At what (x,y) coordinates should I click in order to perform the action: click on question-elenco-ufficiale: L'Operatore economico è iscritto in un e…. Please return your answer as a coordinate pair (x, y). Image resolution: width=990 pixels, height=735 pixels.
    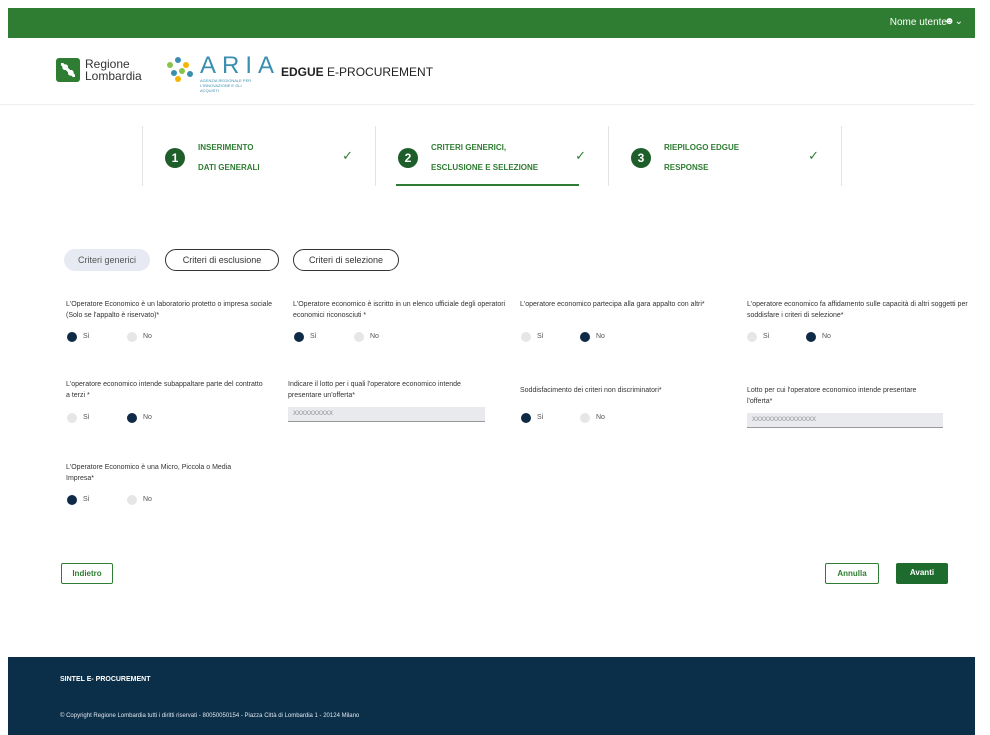
    Looking at the image, I should click on (400, 310).